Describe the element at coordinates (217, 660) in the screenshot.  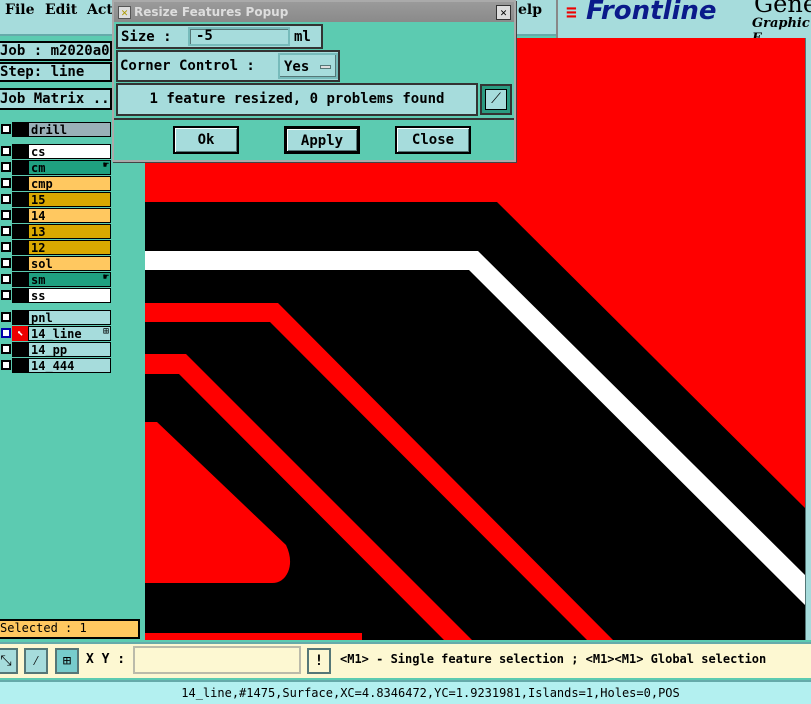
I see `xy-input` at that location.